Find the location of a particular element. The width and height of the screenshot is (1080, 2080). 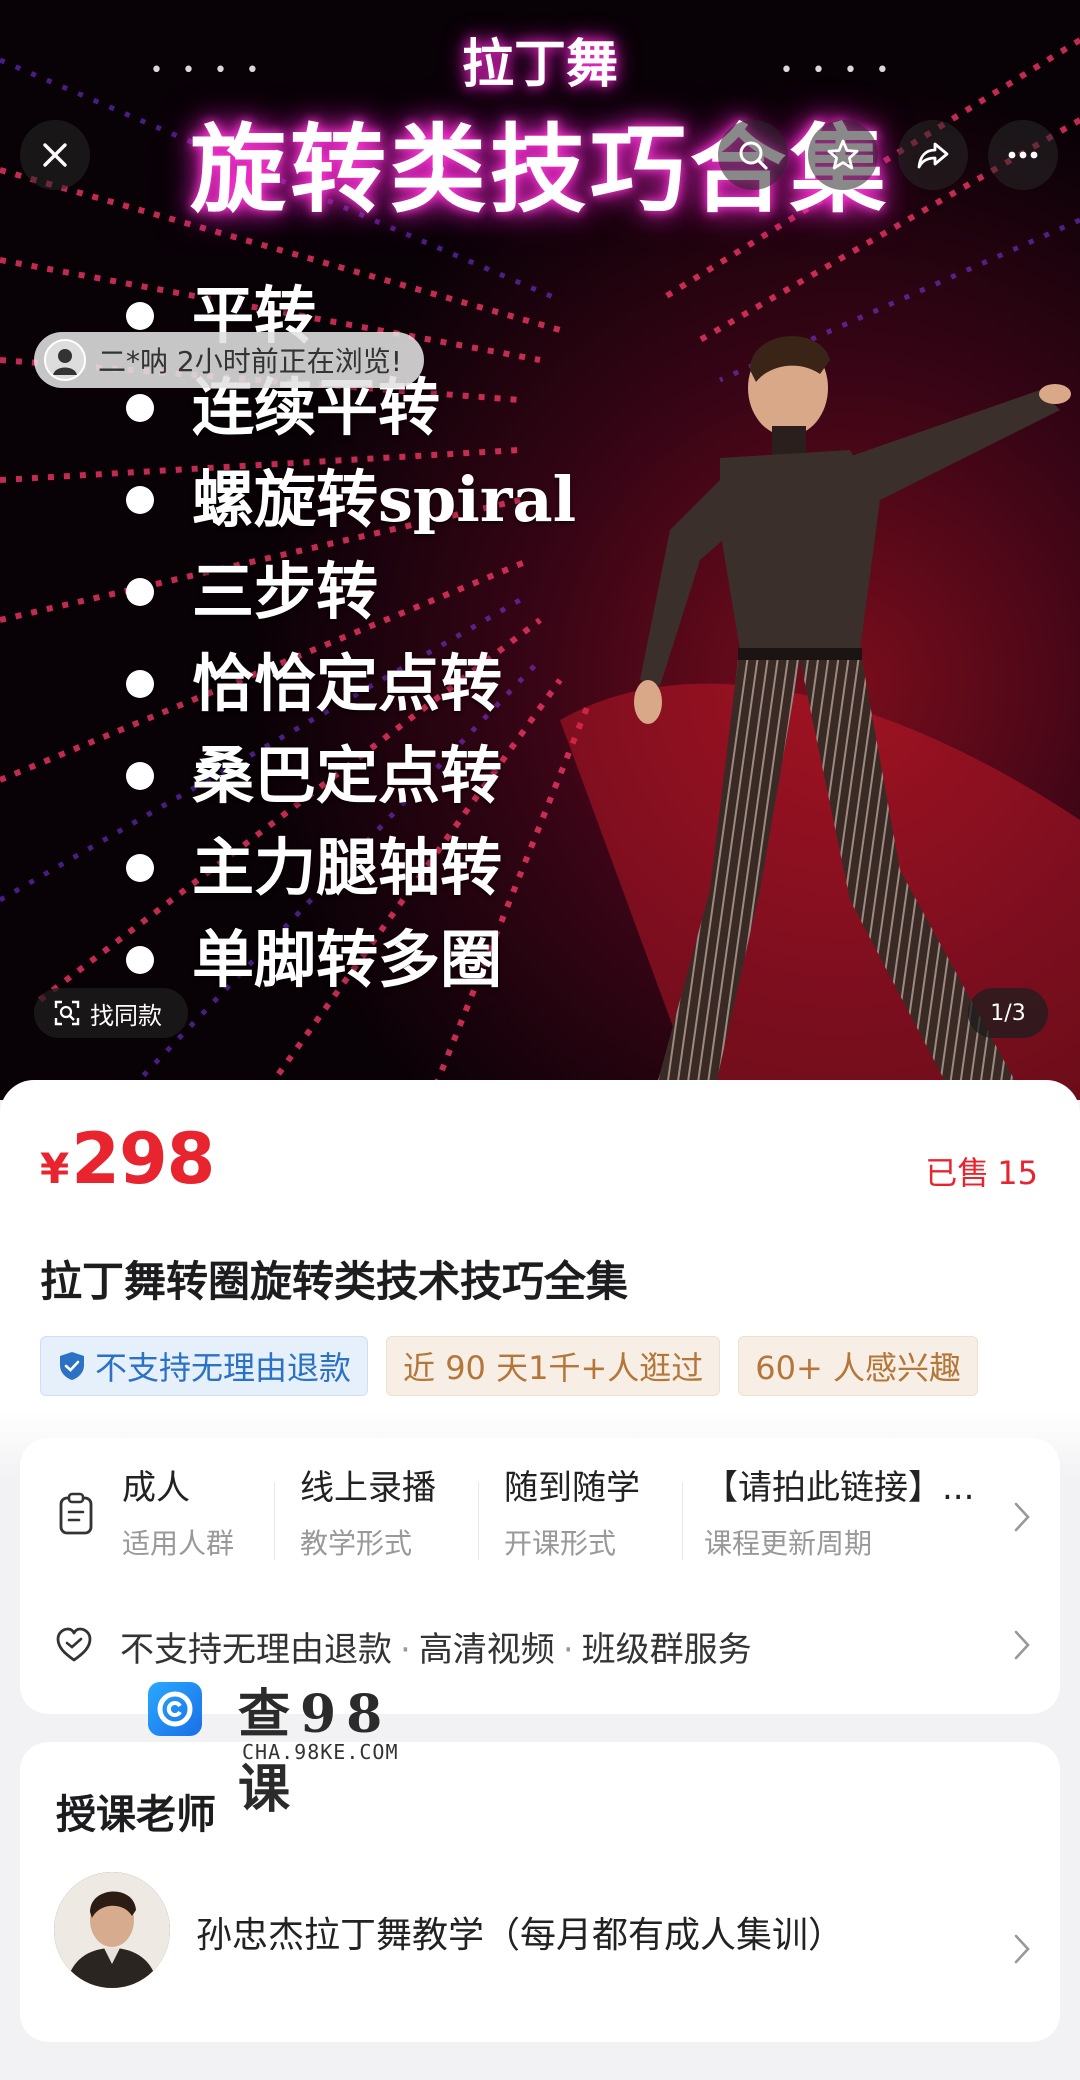

heart-shield-icon is located at coordinates (74, 1644).